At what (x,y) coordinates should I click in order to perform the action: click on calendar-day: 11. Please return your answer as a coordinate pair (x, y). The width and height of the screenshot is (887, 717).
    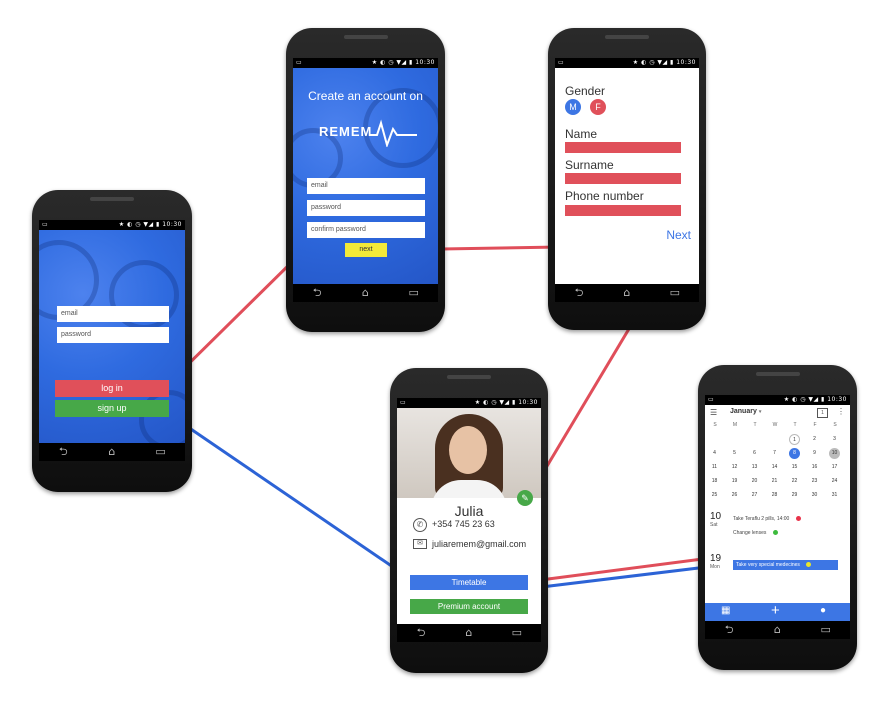
    Looking at the image, I should click on (714, 467).